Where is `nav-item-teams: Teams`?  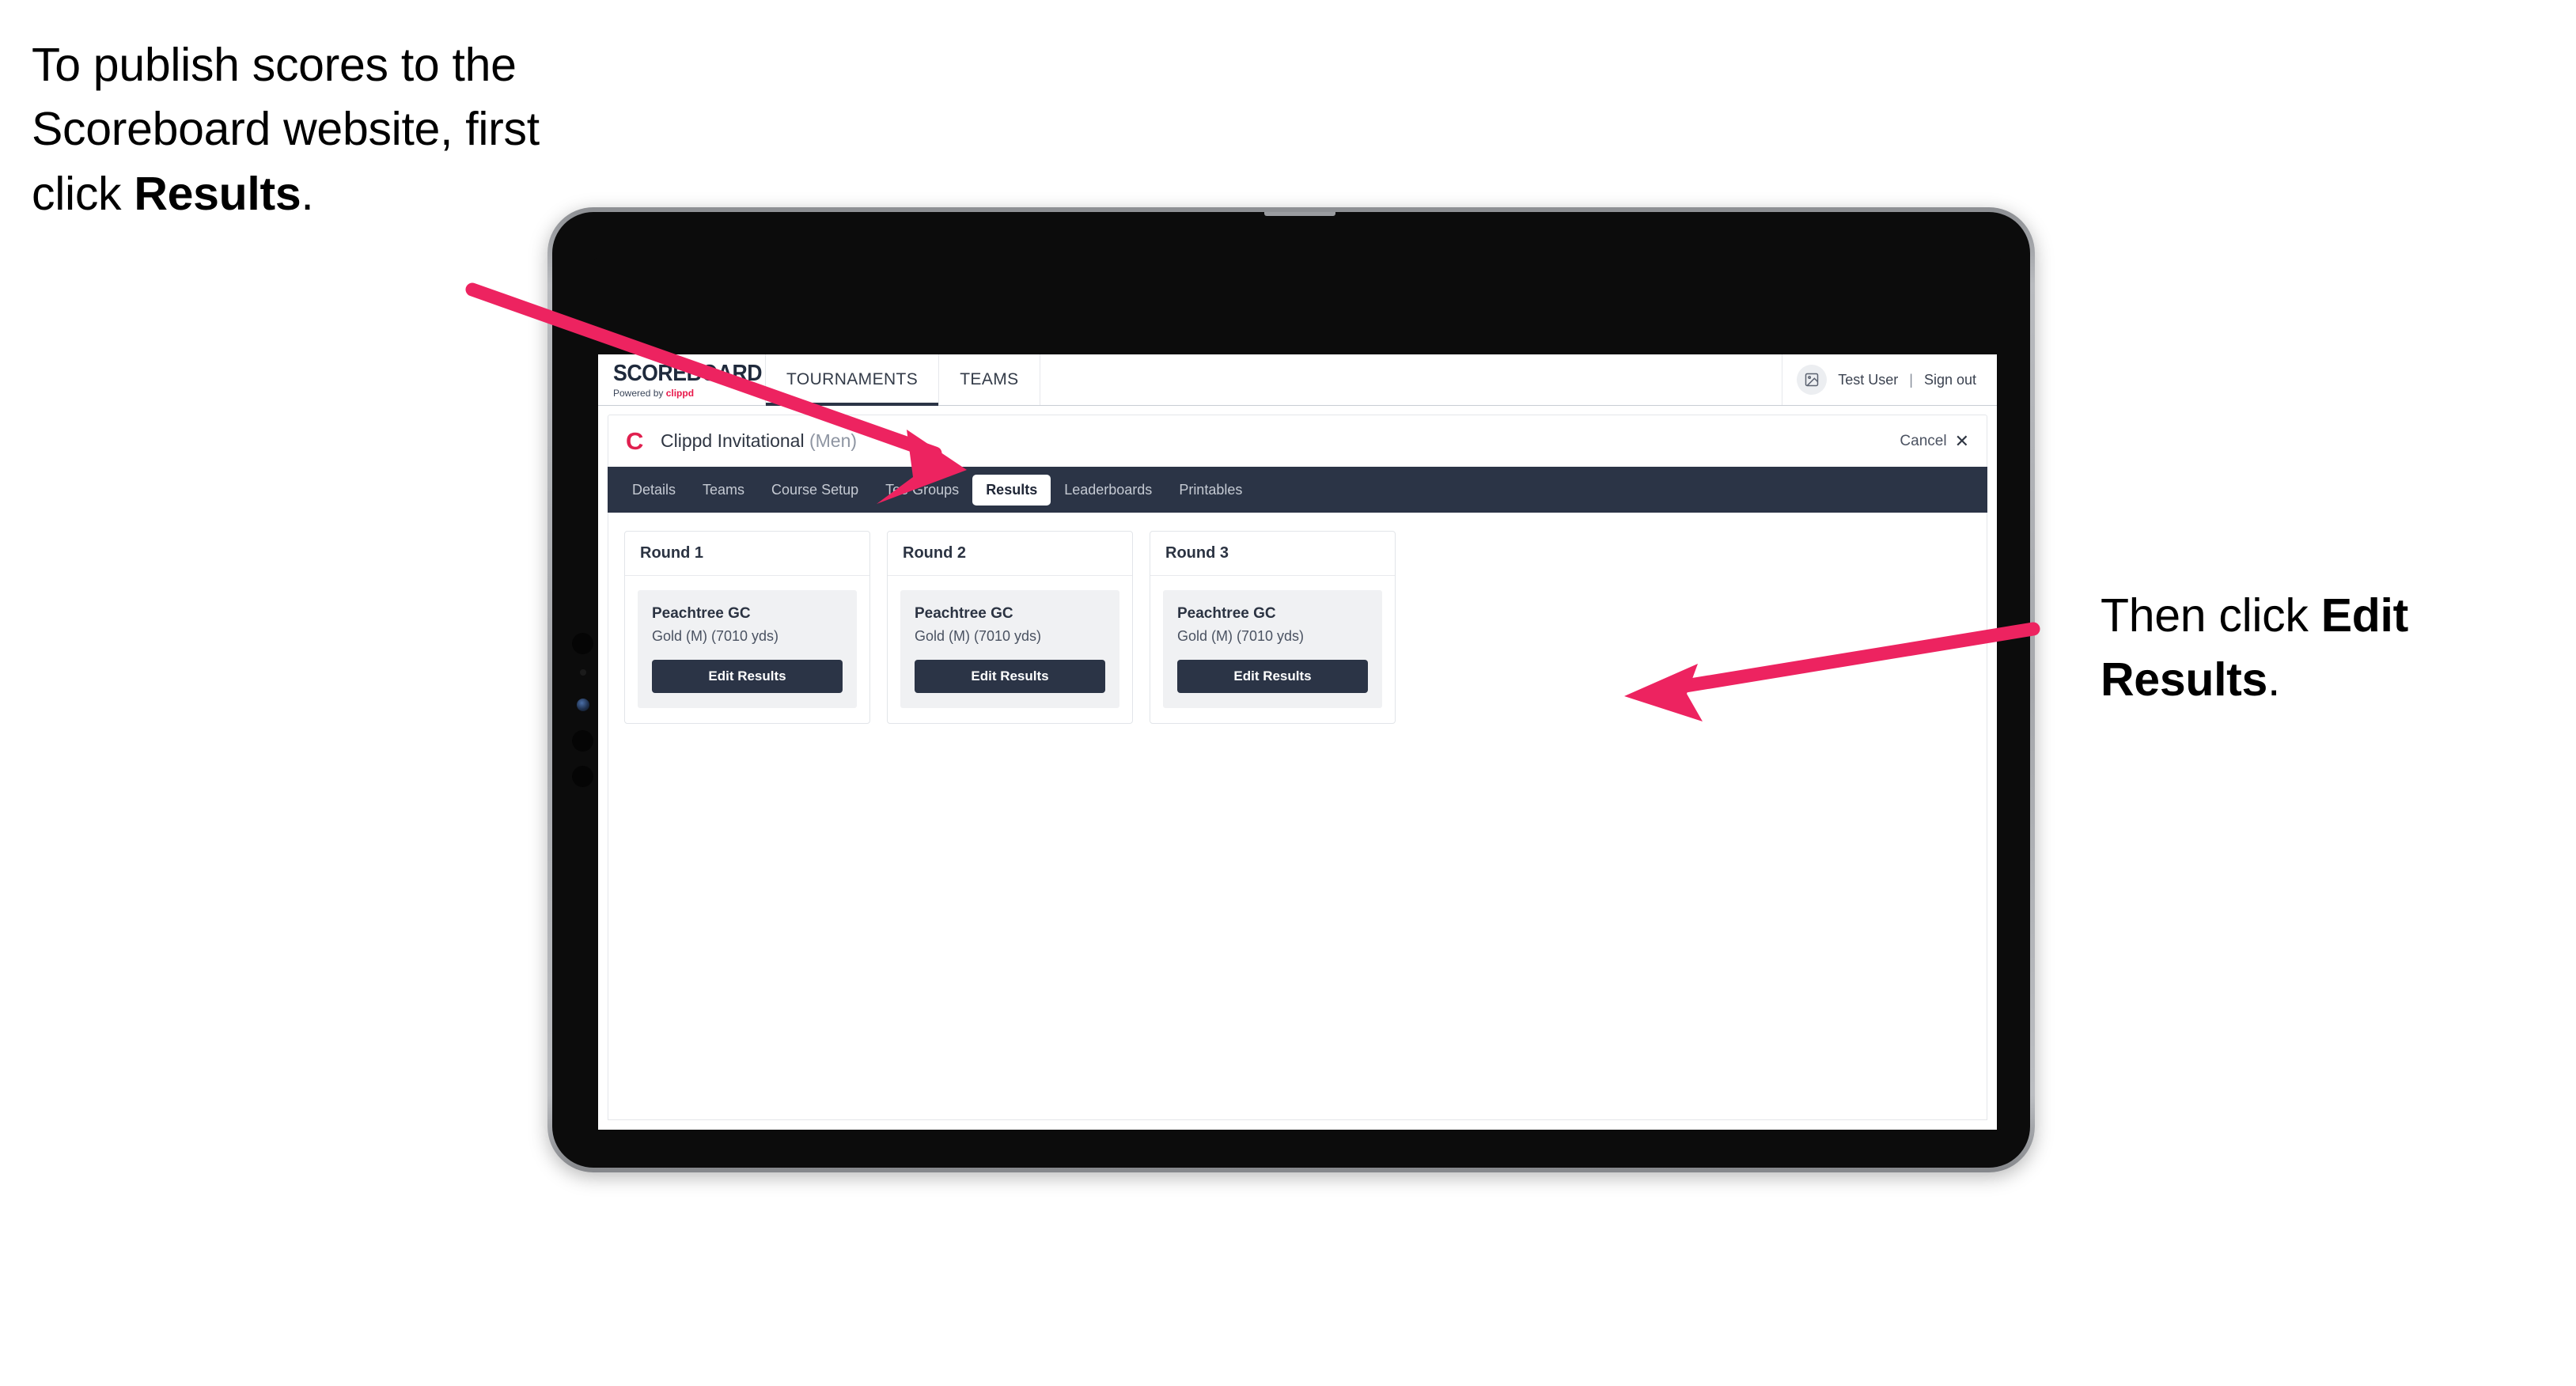
nav-item-teams: Teams is located at coordinates (723, 491).